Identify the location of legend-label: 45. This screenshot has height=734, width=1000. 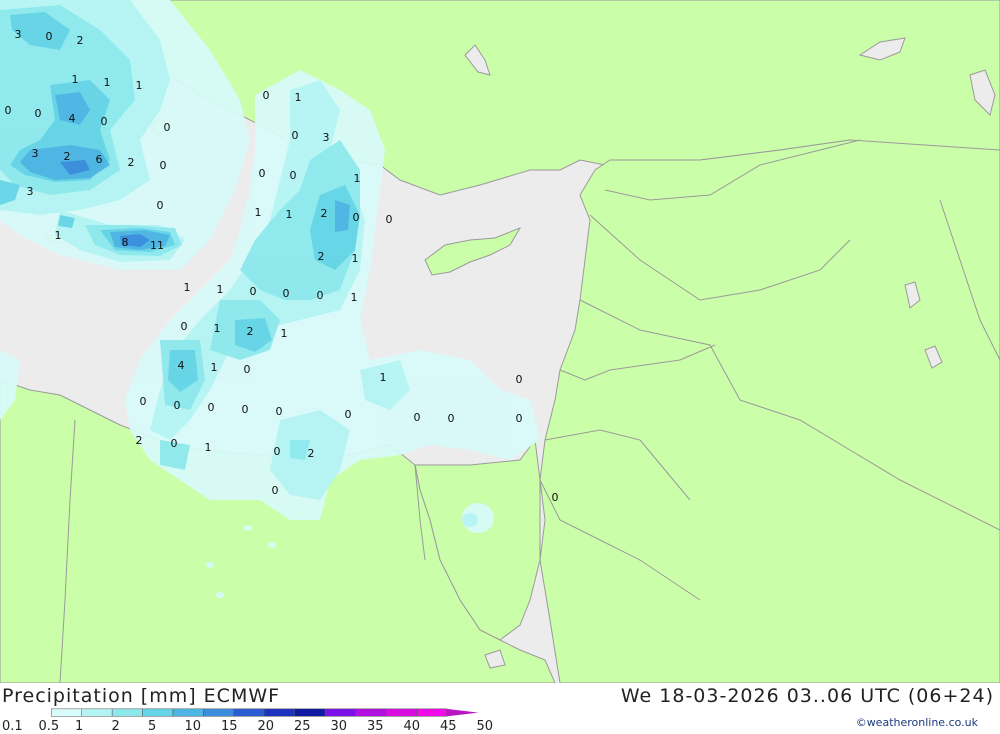
(448, 726).